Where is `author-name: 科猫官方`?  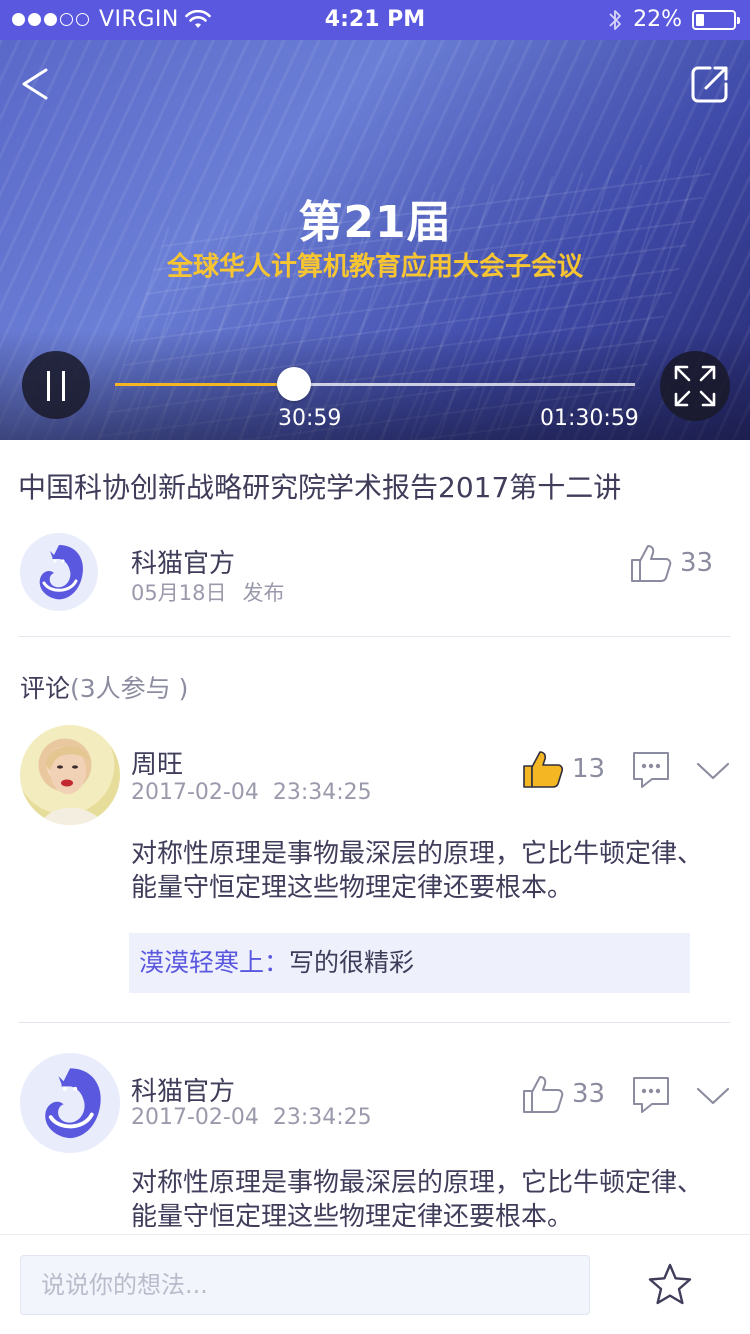 author-name: 科猫官方 is located at coordinates (183, 561).